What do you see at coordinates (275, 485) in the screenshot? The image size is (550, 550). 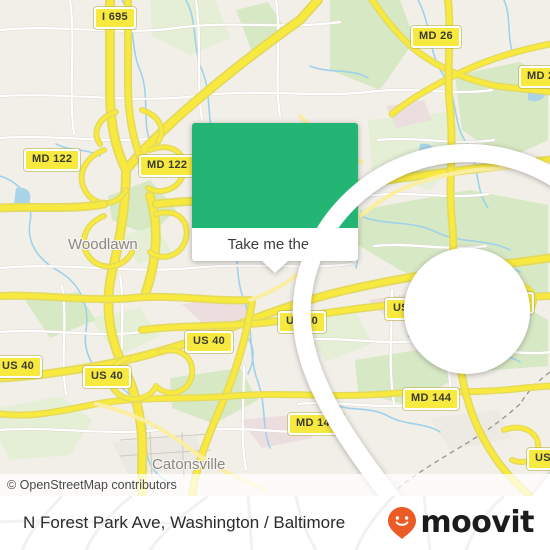 I see `map-attribution: © OpenStreetMap contributors` at bounding box center [275, 485].